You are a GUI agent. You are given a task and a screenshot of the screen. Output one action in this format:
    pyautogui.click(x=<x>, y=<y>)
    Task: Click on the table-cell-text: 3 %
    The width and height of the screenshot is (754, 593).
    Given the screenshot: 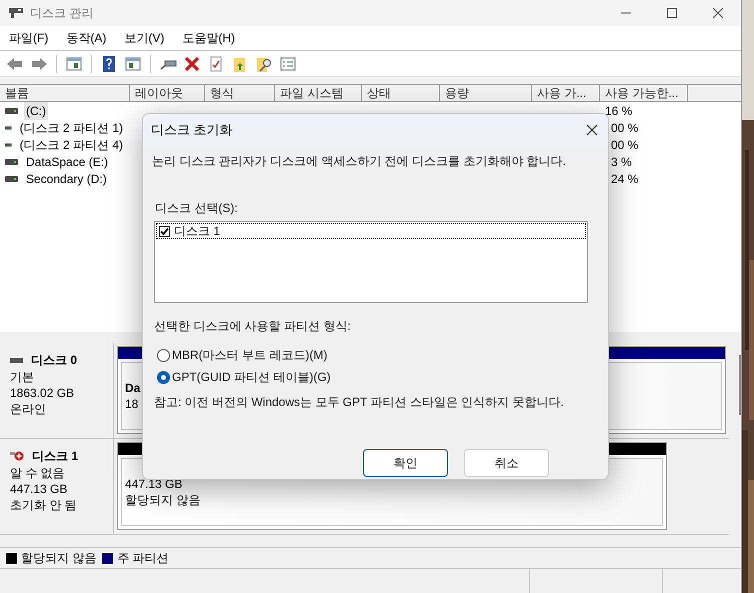 What is the action you would take?
    pyautogui.click(x=621, y=162)
    